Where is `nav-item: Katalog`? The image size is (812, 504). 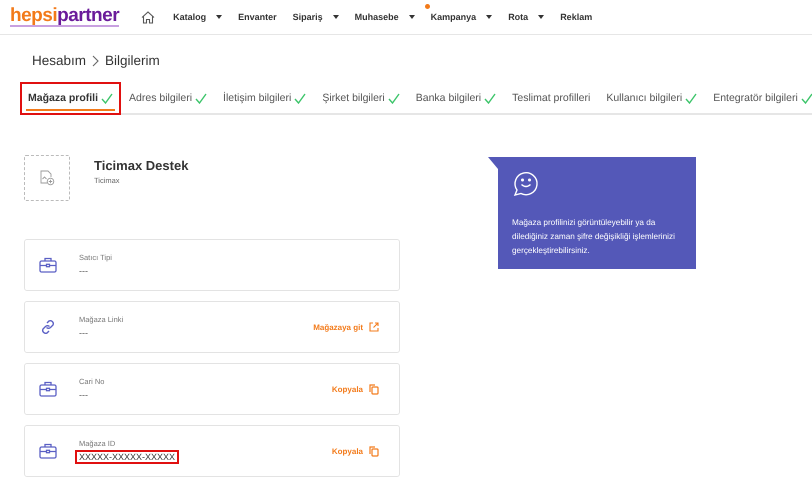
nav-item: Katalog is located at coordinates (197, 14).